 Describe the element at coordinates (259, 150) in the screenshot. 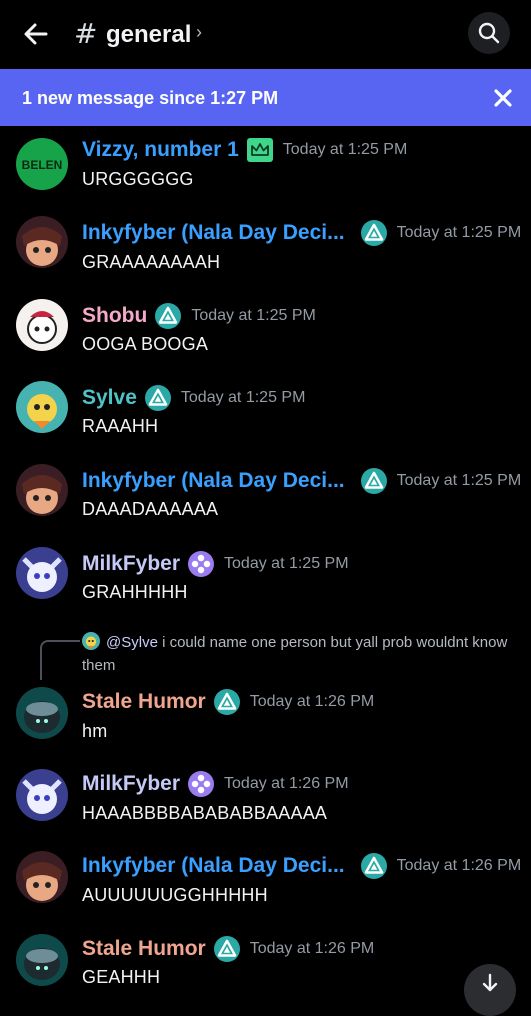

I see `crown-icon` at that location.